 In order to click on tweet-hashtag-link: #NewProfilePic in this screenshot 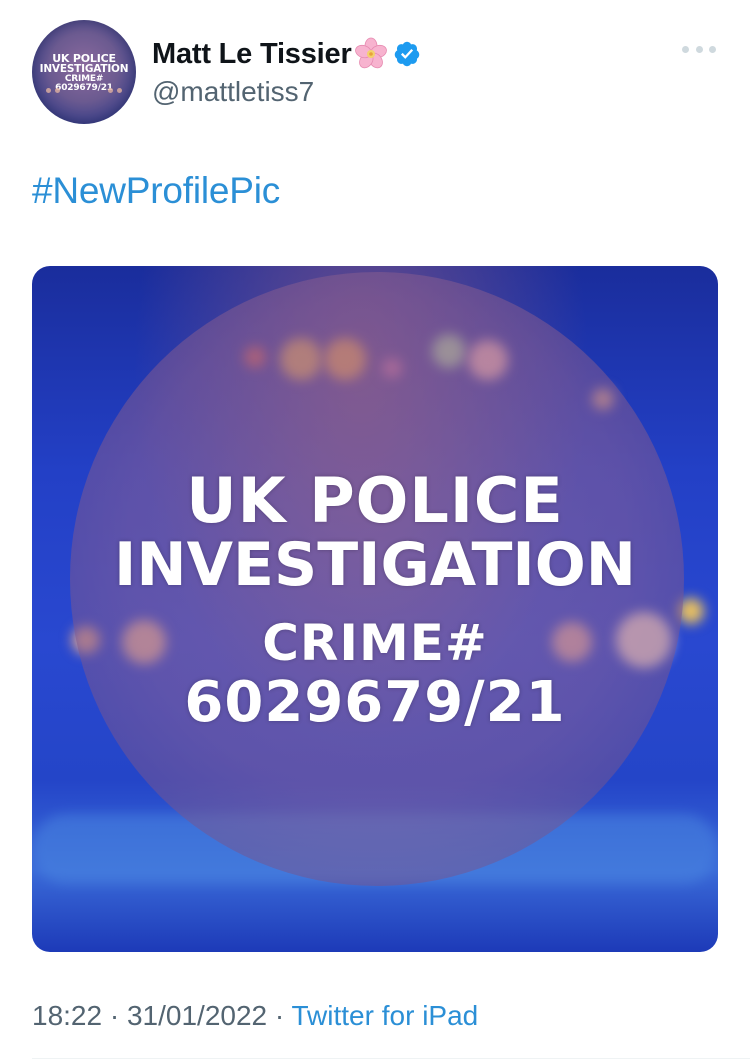, I will do `click(156, 191)`.